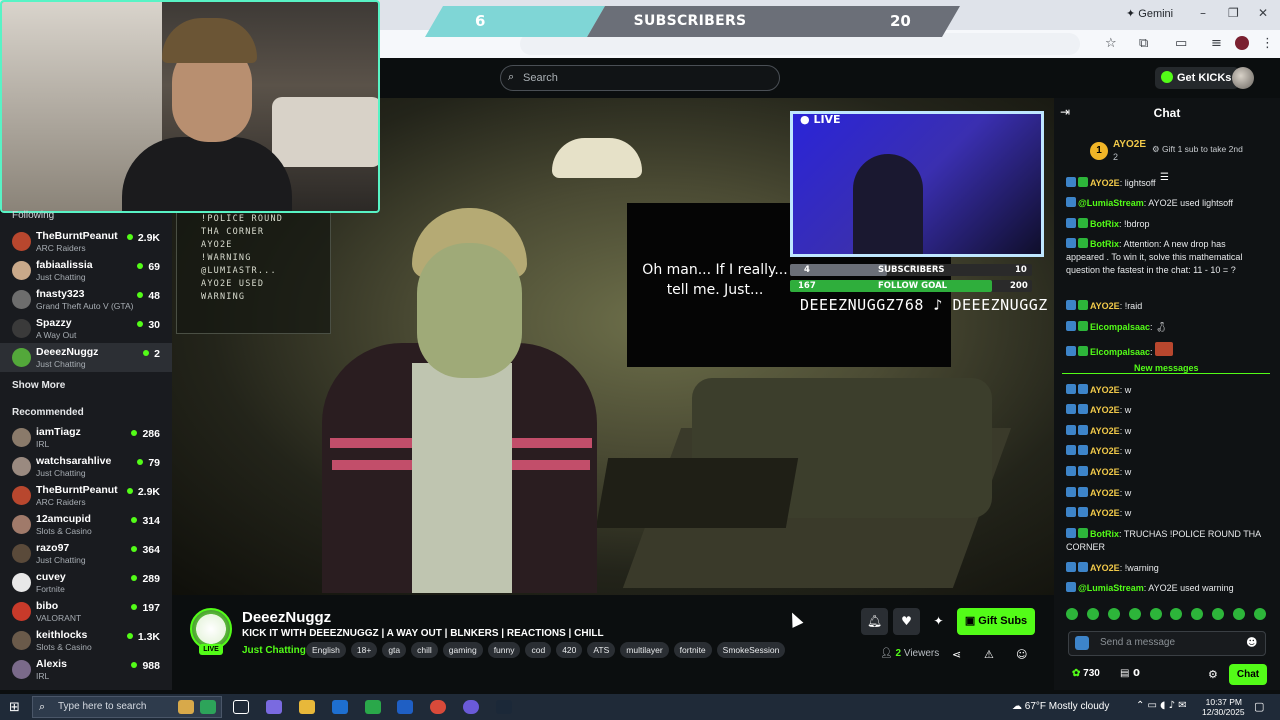 The width and height of the screenshot is (1280, 720). What do you see at coordinates (1263, 13) in the screenshot?
I see `close-window-icon: ✕` at bounding box center [1263, 13].